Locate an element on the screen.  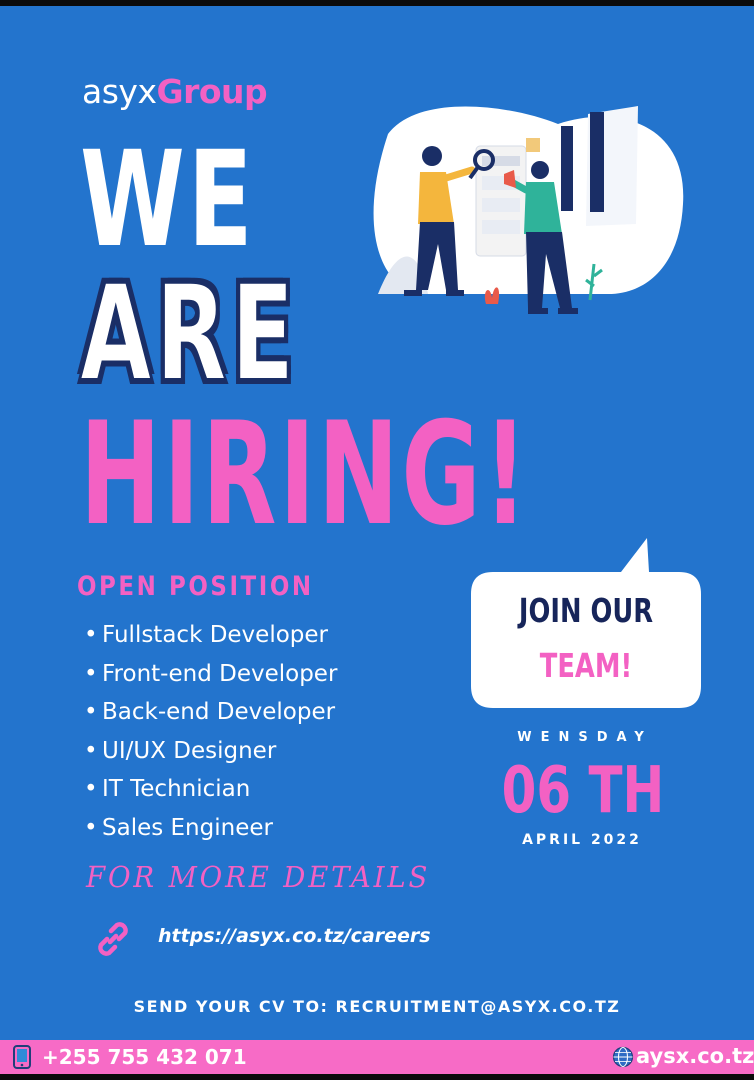
more-details-label: FOR MORE DETAILS is located at coordinates (258, 877).